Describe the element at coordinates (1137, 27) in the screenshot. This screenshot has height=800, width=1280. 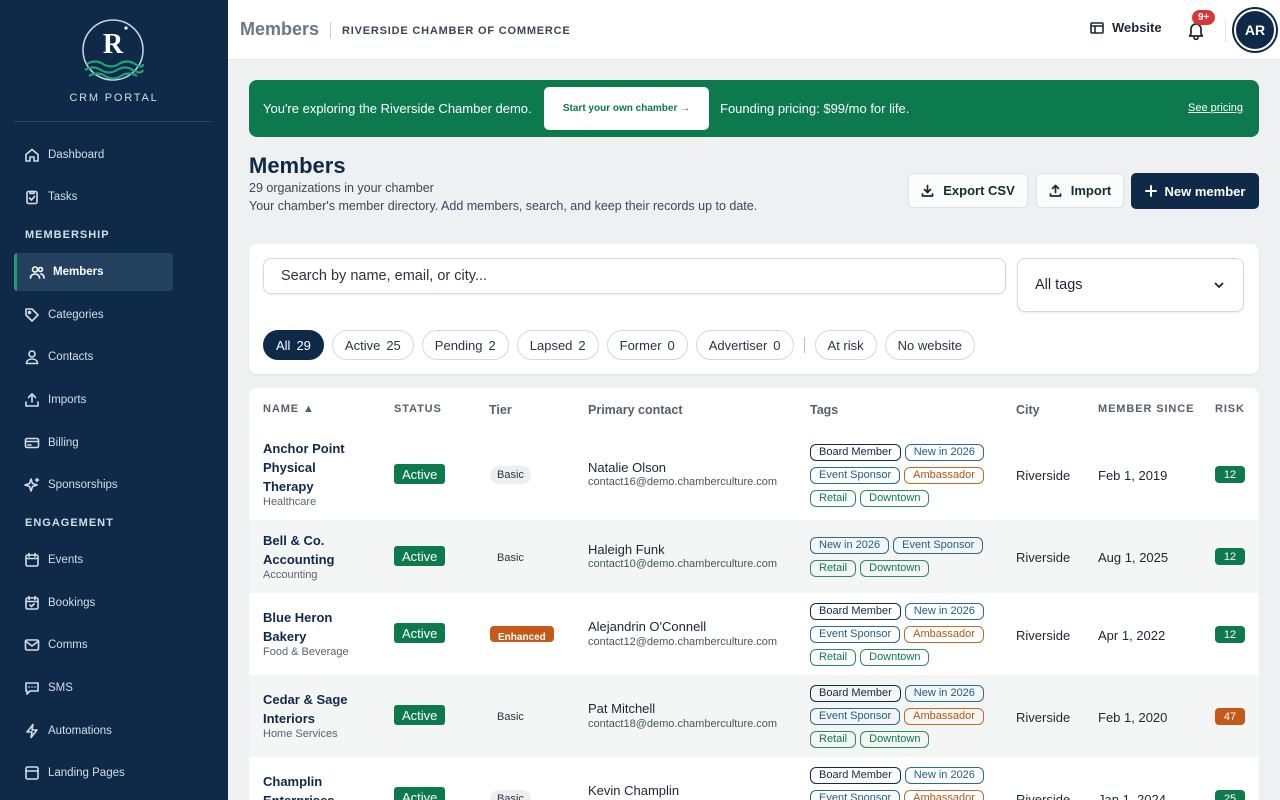
I see `website-label: Website` at that location.